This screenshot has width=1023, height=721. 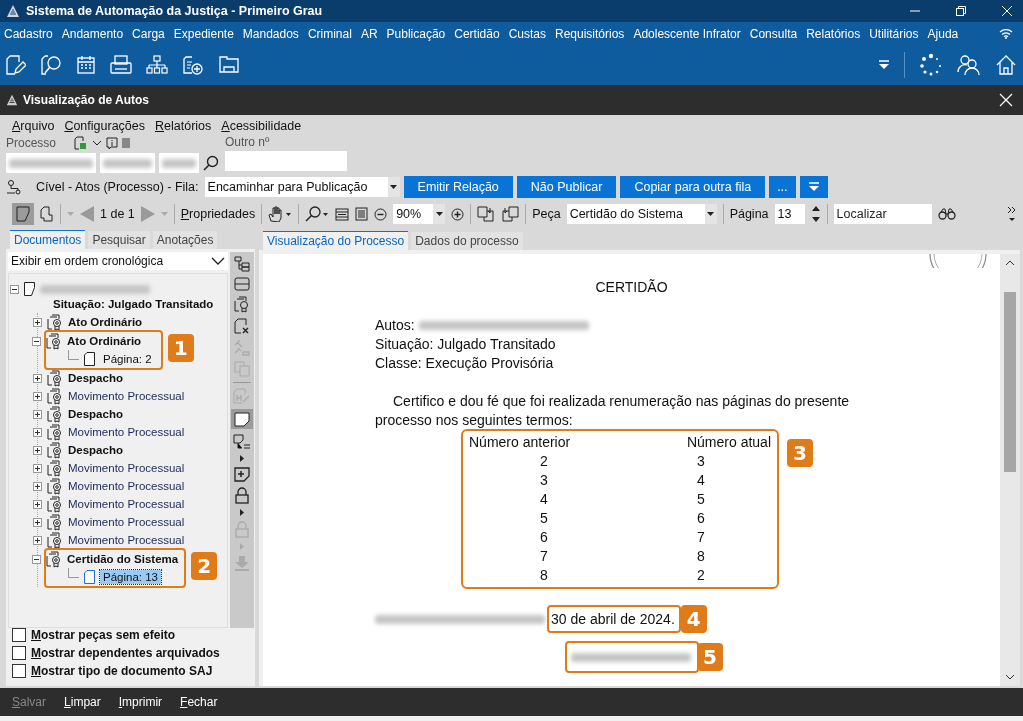 What do you see at coordinates (687, 33) in the screenshot?
I see `menu-item: Adolescente Infrator` at bounding box center [687, 33].